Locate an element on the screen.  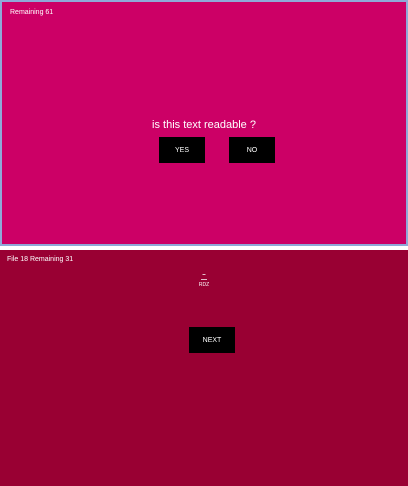
sample-text-line-2: ▬▬ is located at coordinates (204, 279).